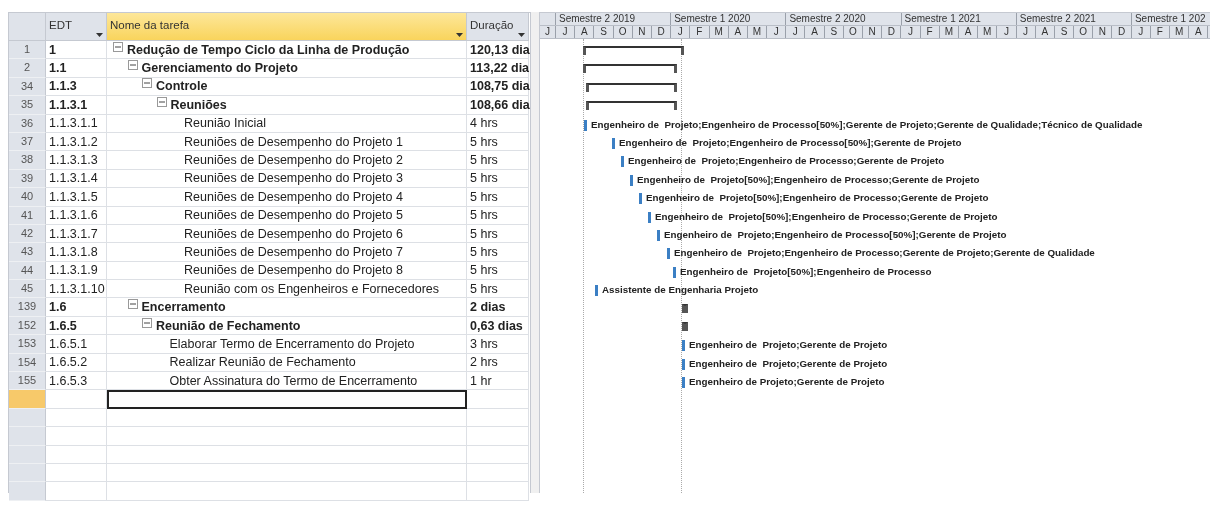  Describe the element at coordinates (76, 27) in the screenshot. I see `column-header: EDT` at that location.